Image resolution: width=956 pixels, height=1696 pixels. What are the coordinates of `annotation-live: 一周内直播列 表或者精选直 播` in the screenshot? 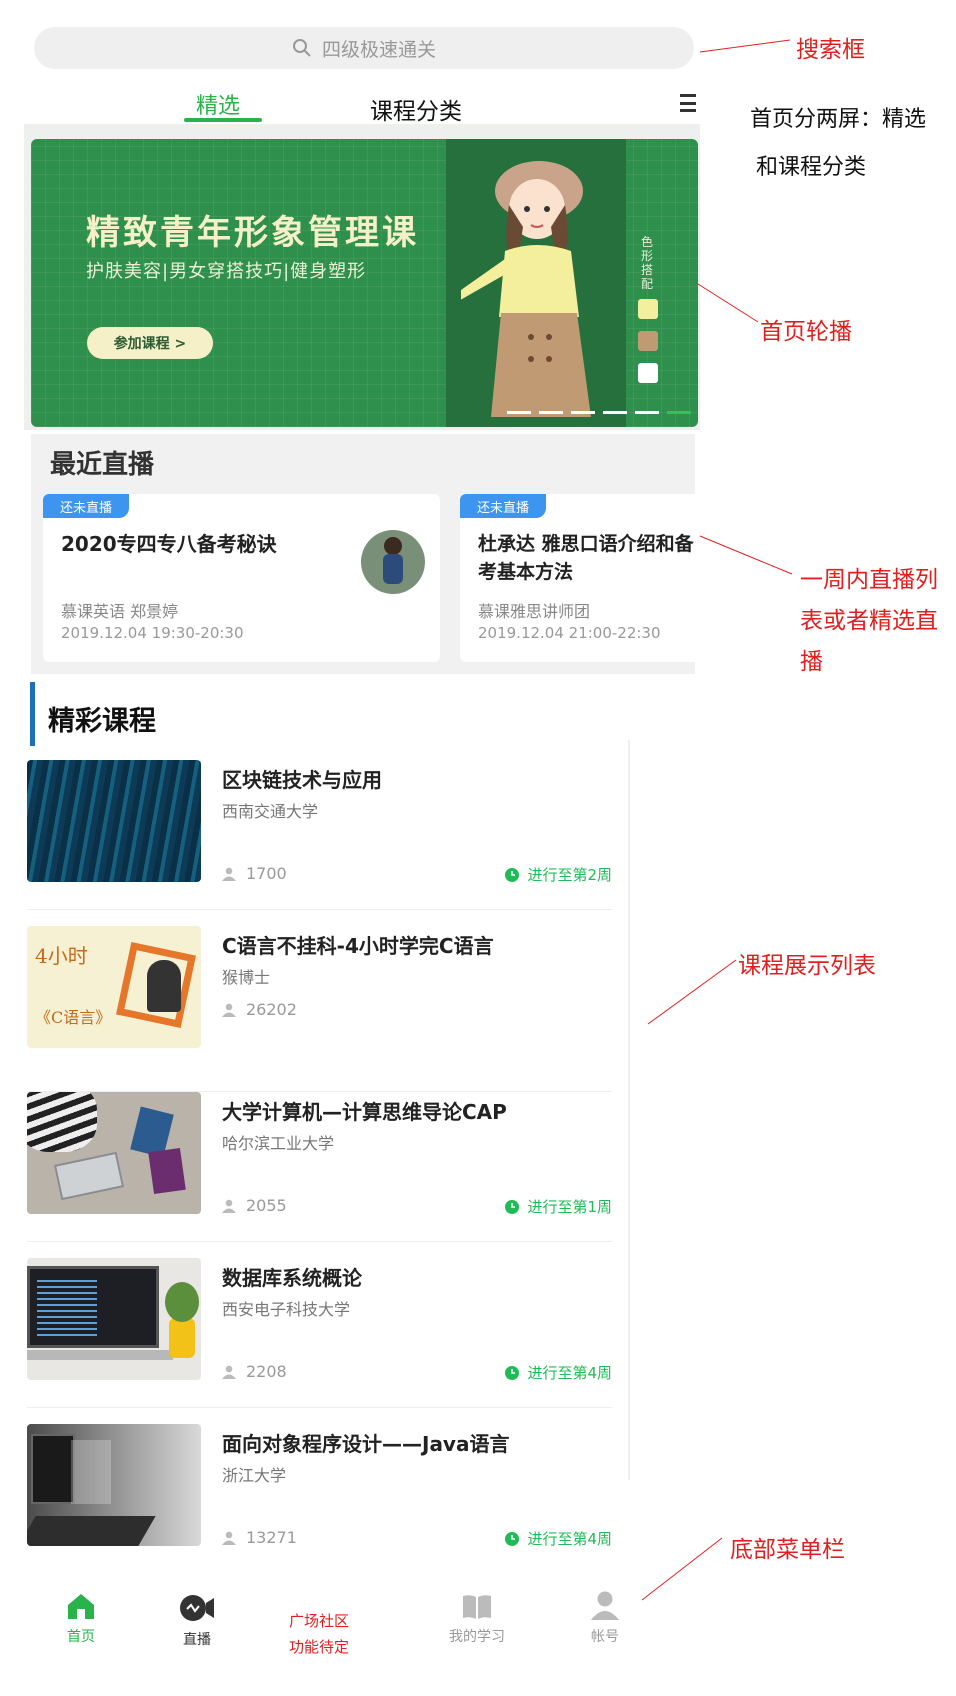 It's located at (869, 621).